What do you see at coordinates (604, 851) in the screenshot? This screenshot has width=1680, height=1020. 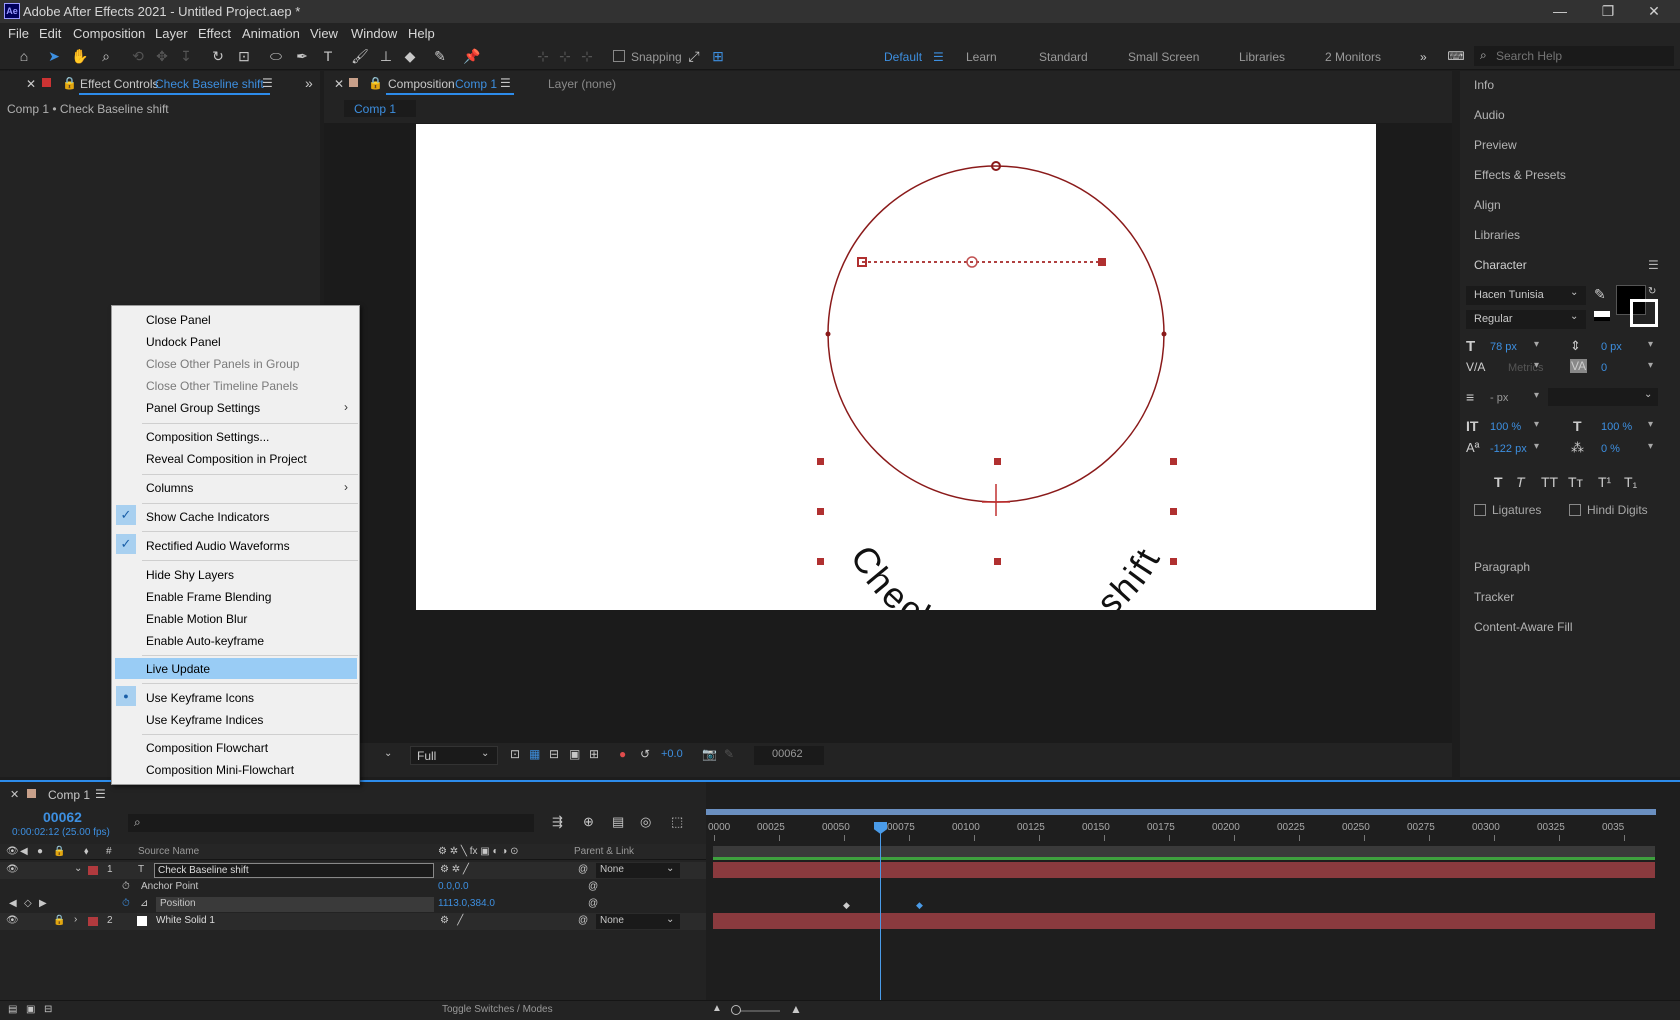 I see `parent-link-header: Parent & Link` at bounding box center [604, 851].